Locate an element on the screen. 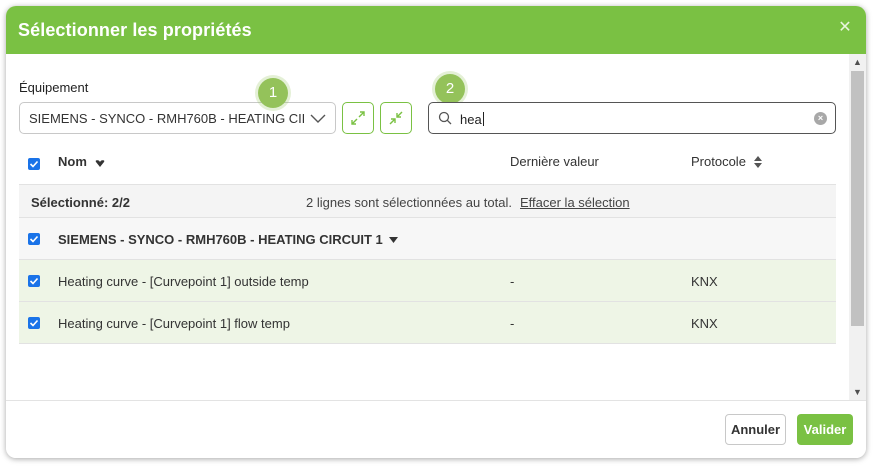  confirm-button: Valider is located at coordinates (825, 429).